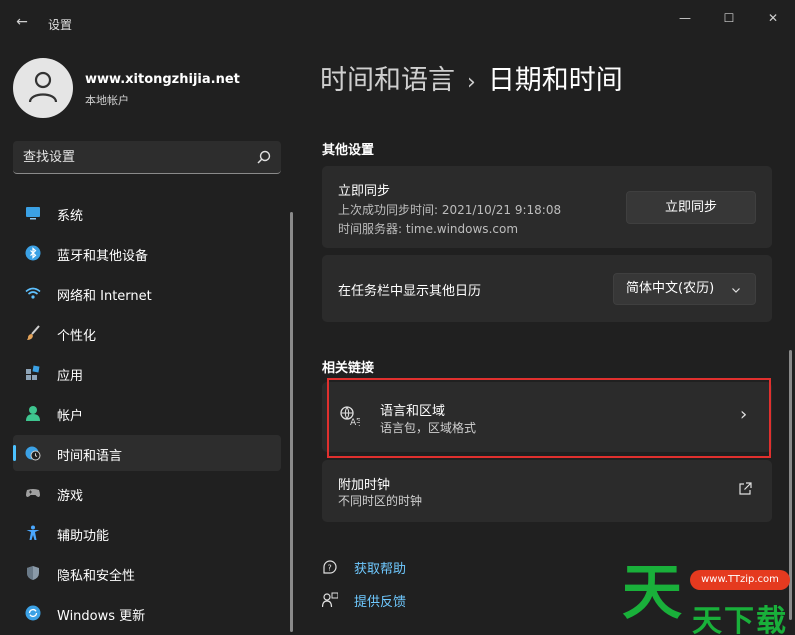 Image resolution: width=795 pixels, height=635 pixels. What do you see at coordinates (428, 229) in the screenshot?
I see `time-server: 时间服务器: time.windows.com` at bounding box center [428, 229].